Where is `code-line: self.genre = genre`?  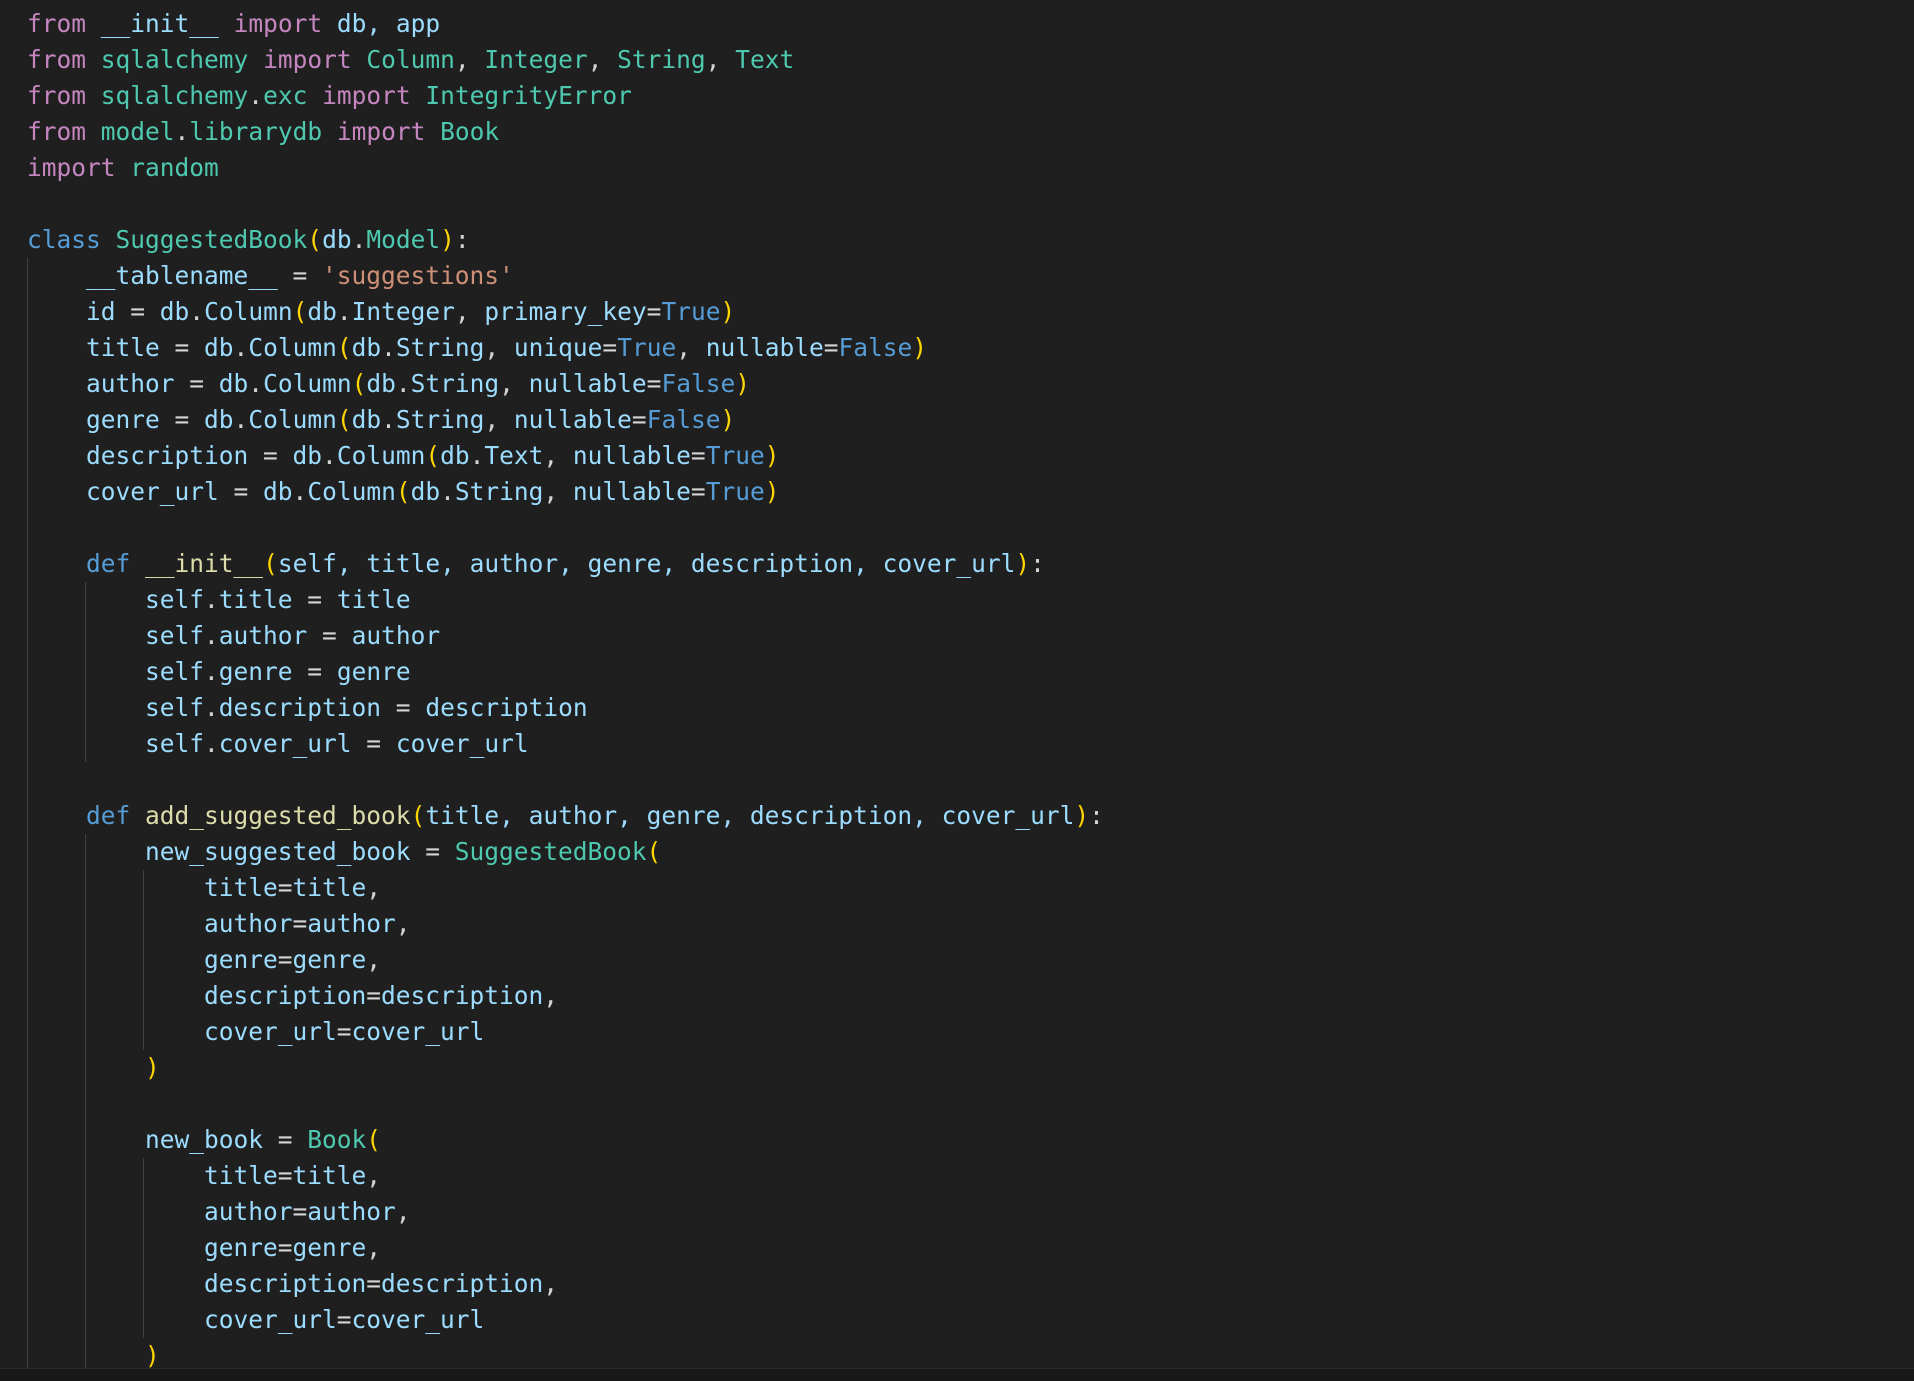 code-line: self.genre = genre is located at coordinates (565, 672).